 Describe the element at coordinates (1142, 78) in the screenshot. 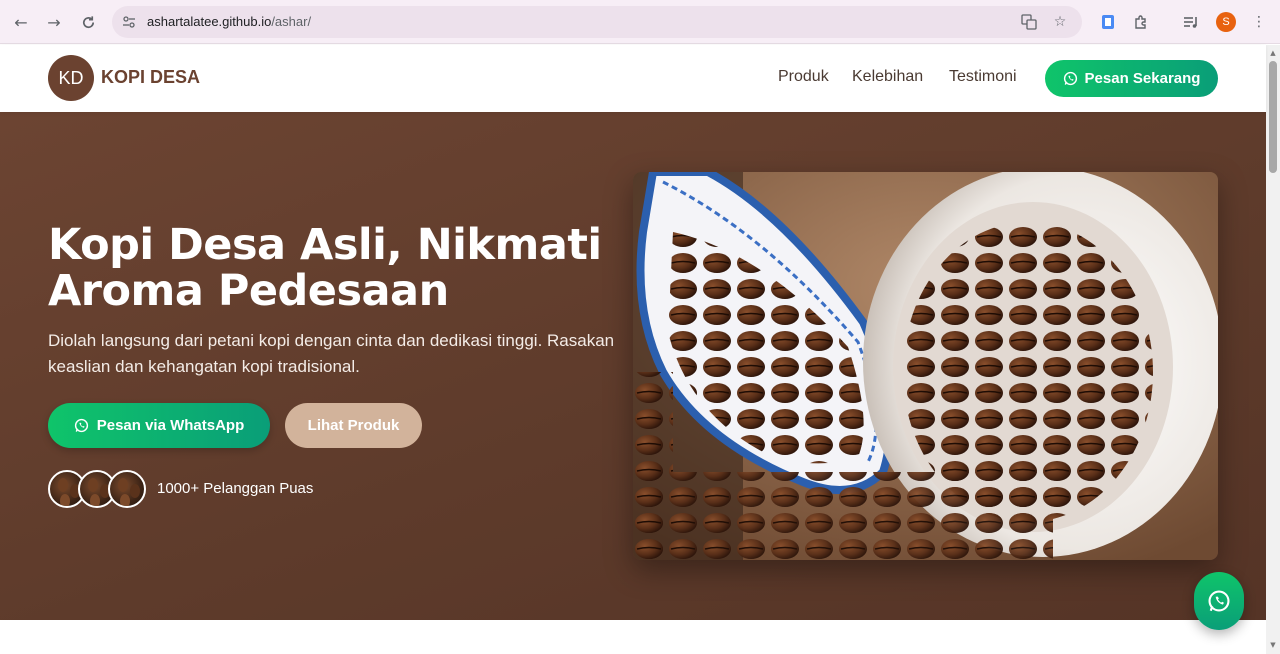

I see `order-now-label: Pesan Sekarang` at that location.